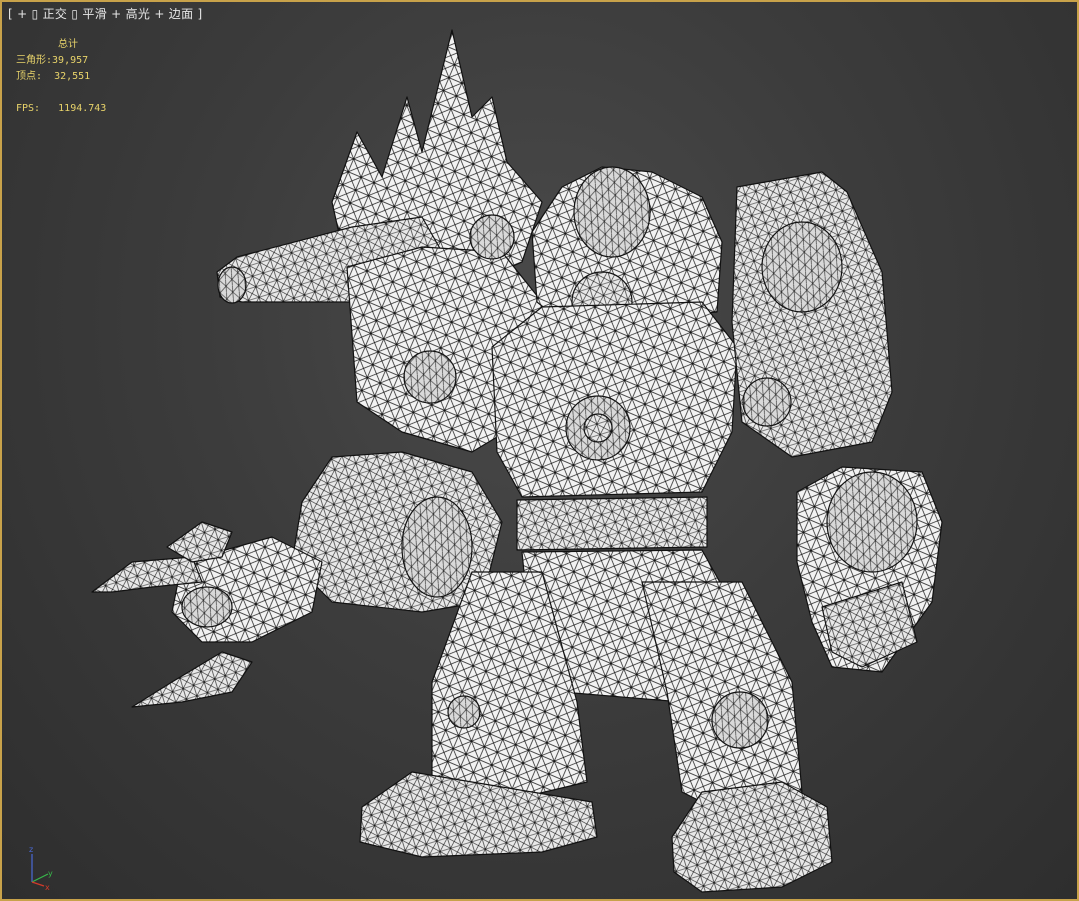 The width and height of the screenshot is (1079, 901). What do you see at coordinates (47, 887) in the screenshot?
I see `axis-x-label: x` at bounding box center [47, 887].